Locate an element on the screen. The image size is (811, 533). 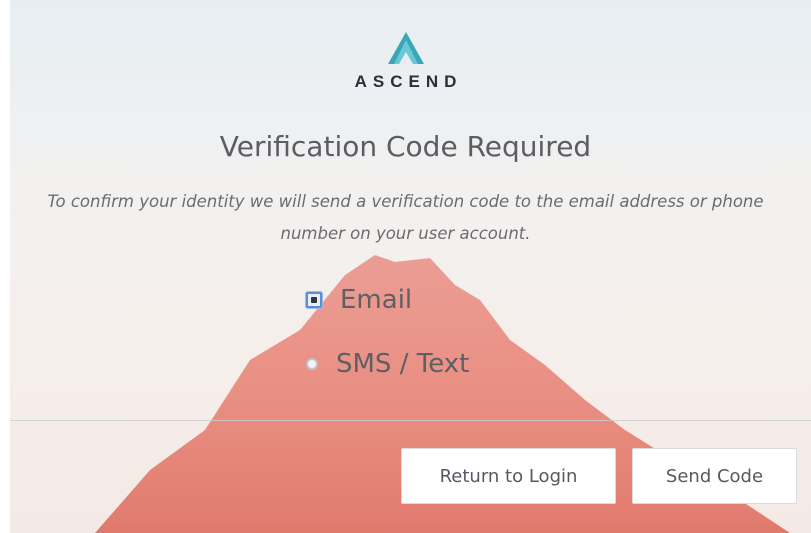
divider is located at coordinates (410, 420).